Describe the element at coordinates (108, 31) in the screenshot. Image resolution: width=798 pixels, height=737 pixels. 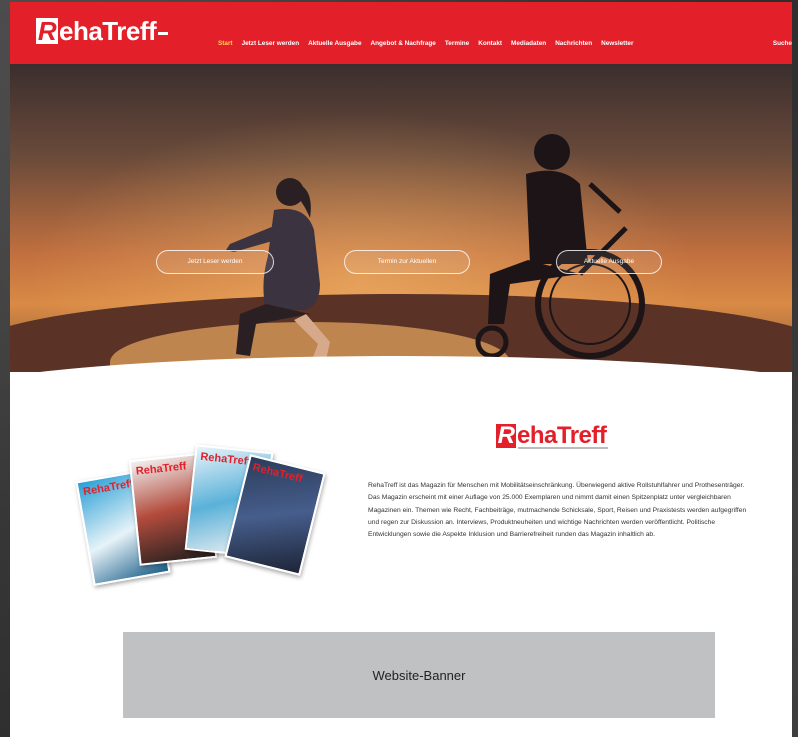
I see `logo-text: ehaTreff` at that location.